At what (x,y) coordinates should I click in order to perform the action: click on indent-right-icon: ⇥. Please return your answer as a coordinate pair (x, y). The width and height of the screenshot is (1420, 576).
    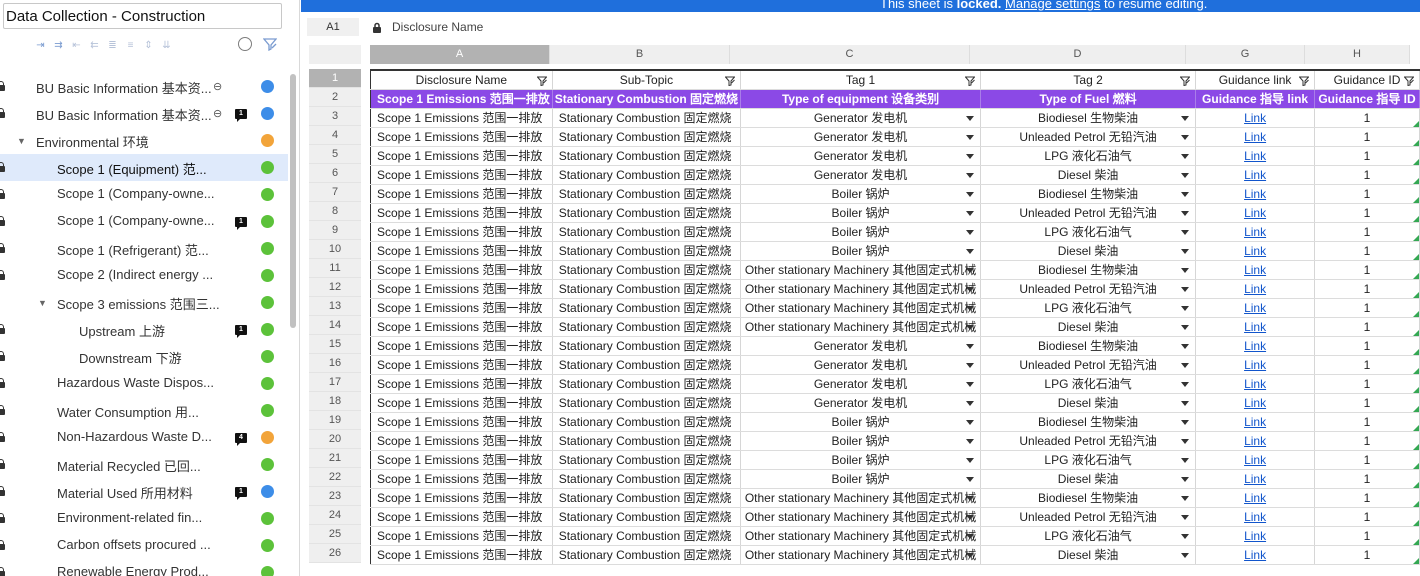
    Looking at the image, I should click on (40, 45).